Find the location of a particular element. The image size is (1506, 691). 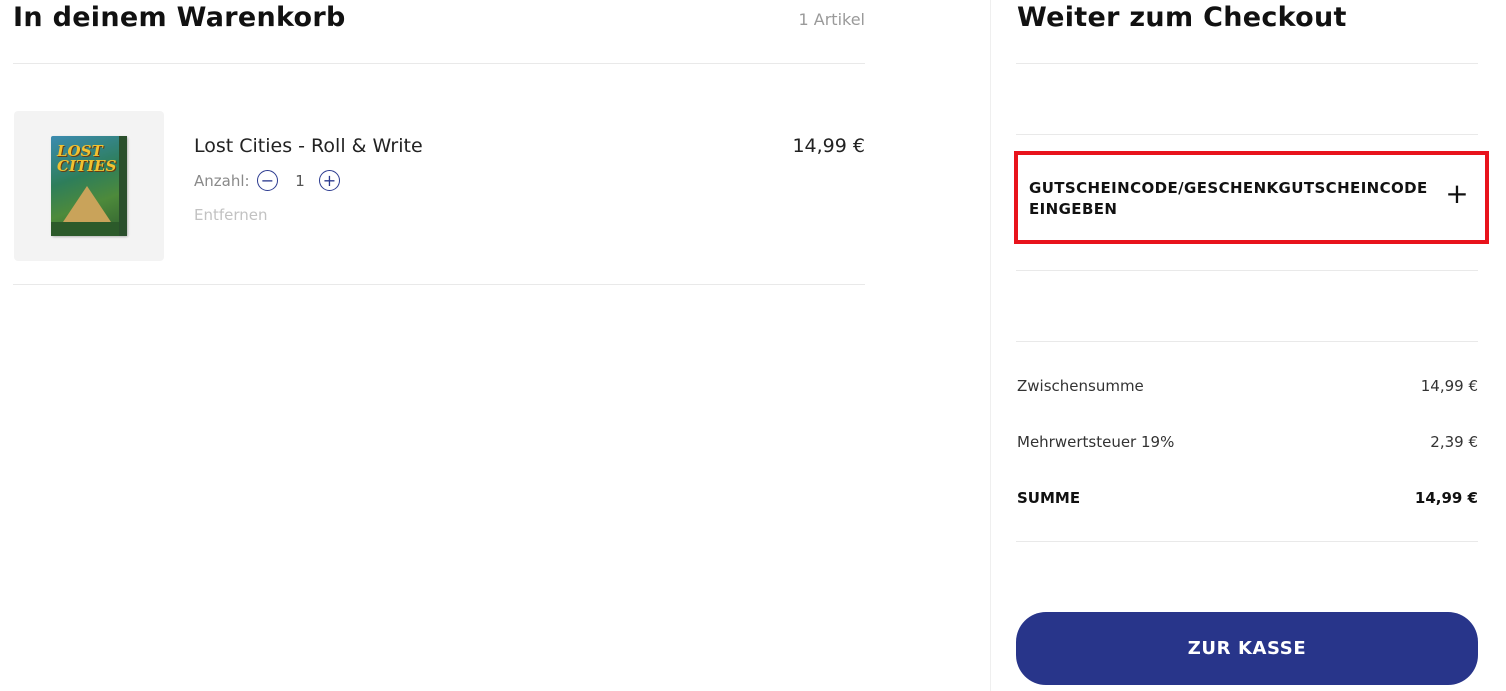

product-price: 14,99 € is located at coordinates (828, 146).